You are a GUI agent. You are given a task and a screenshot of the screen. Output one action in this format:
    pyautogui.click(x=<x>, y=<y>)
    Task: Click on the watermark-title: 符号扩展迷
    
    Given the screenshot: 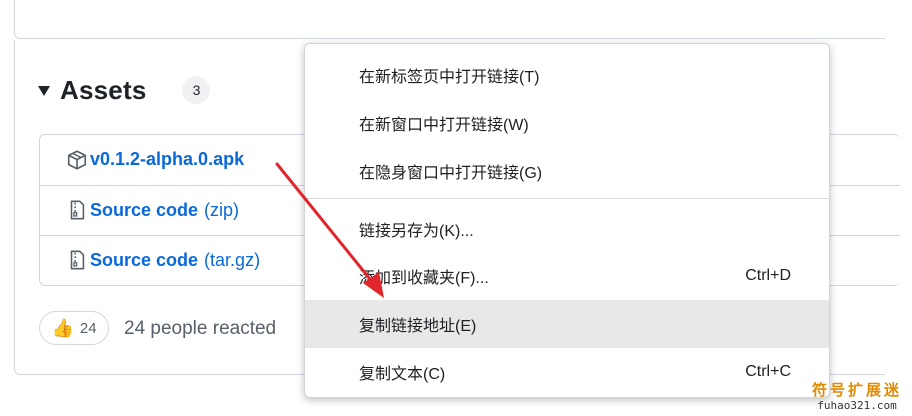 What is the action you would take?
    pyautogui.click(x=856, y=391)
    